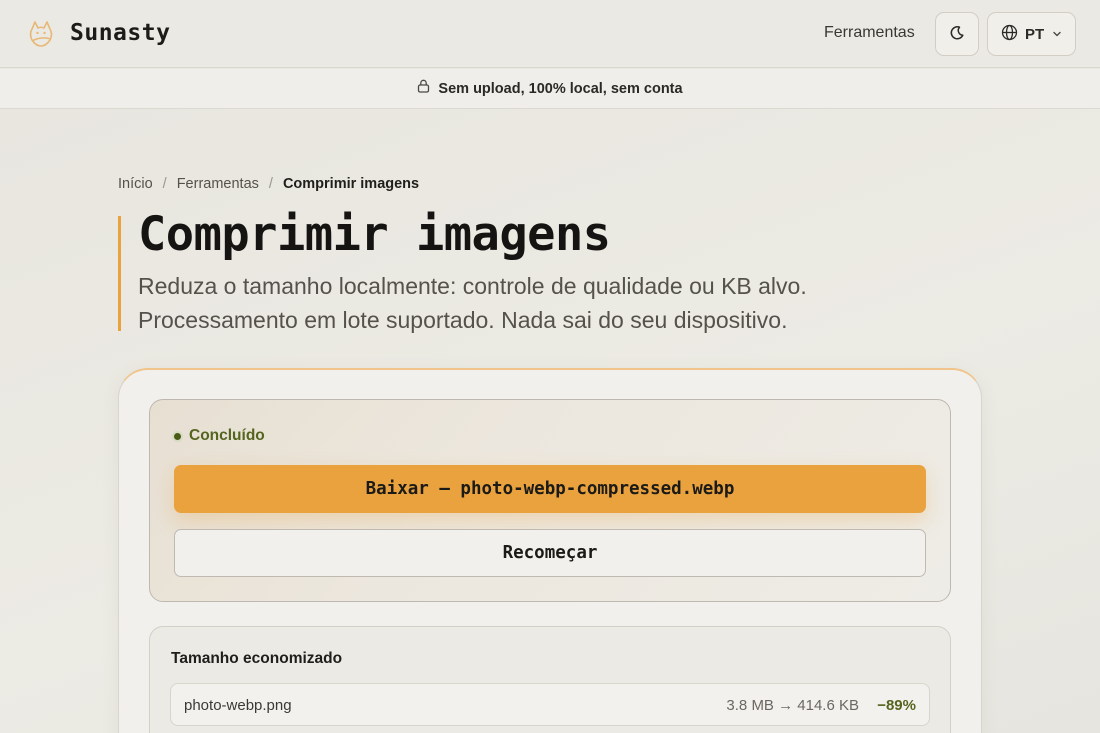 The height and width of the screenshot is (733, 1100). Describe the element at coordinates (257, 658) in the screenshot. I see `savings-title: Tamanho economizado` at that location.